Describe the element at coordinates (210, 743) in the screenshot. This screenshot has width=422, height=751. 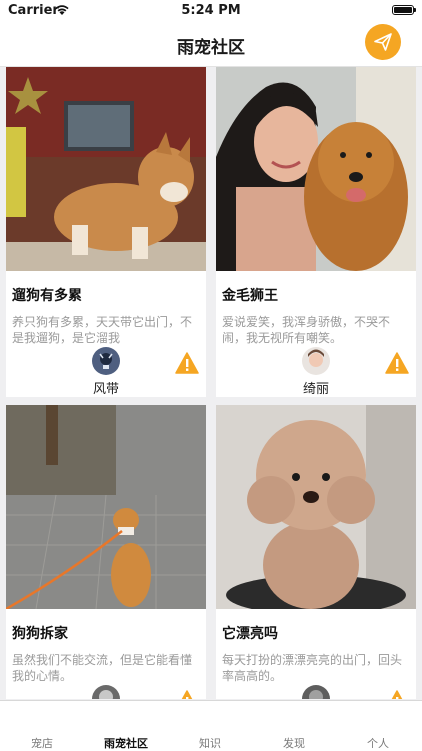
I see `tab-knowledge: 知识` at that location.